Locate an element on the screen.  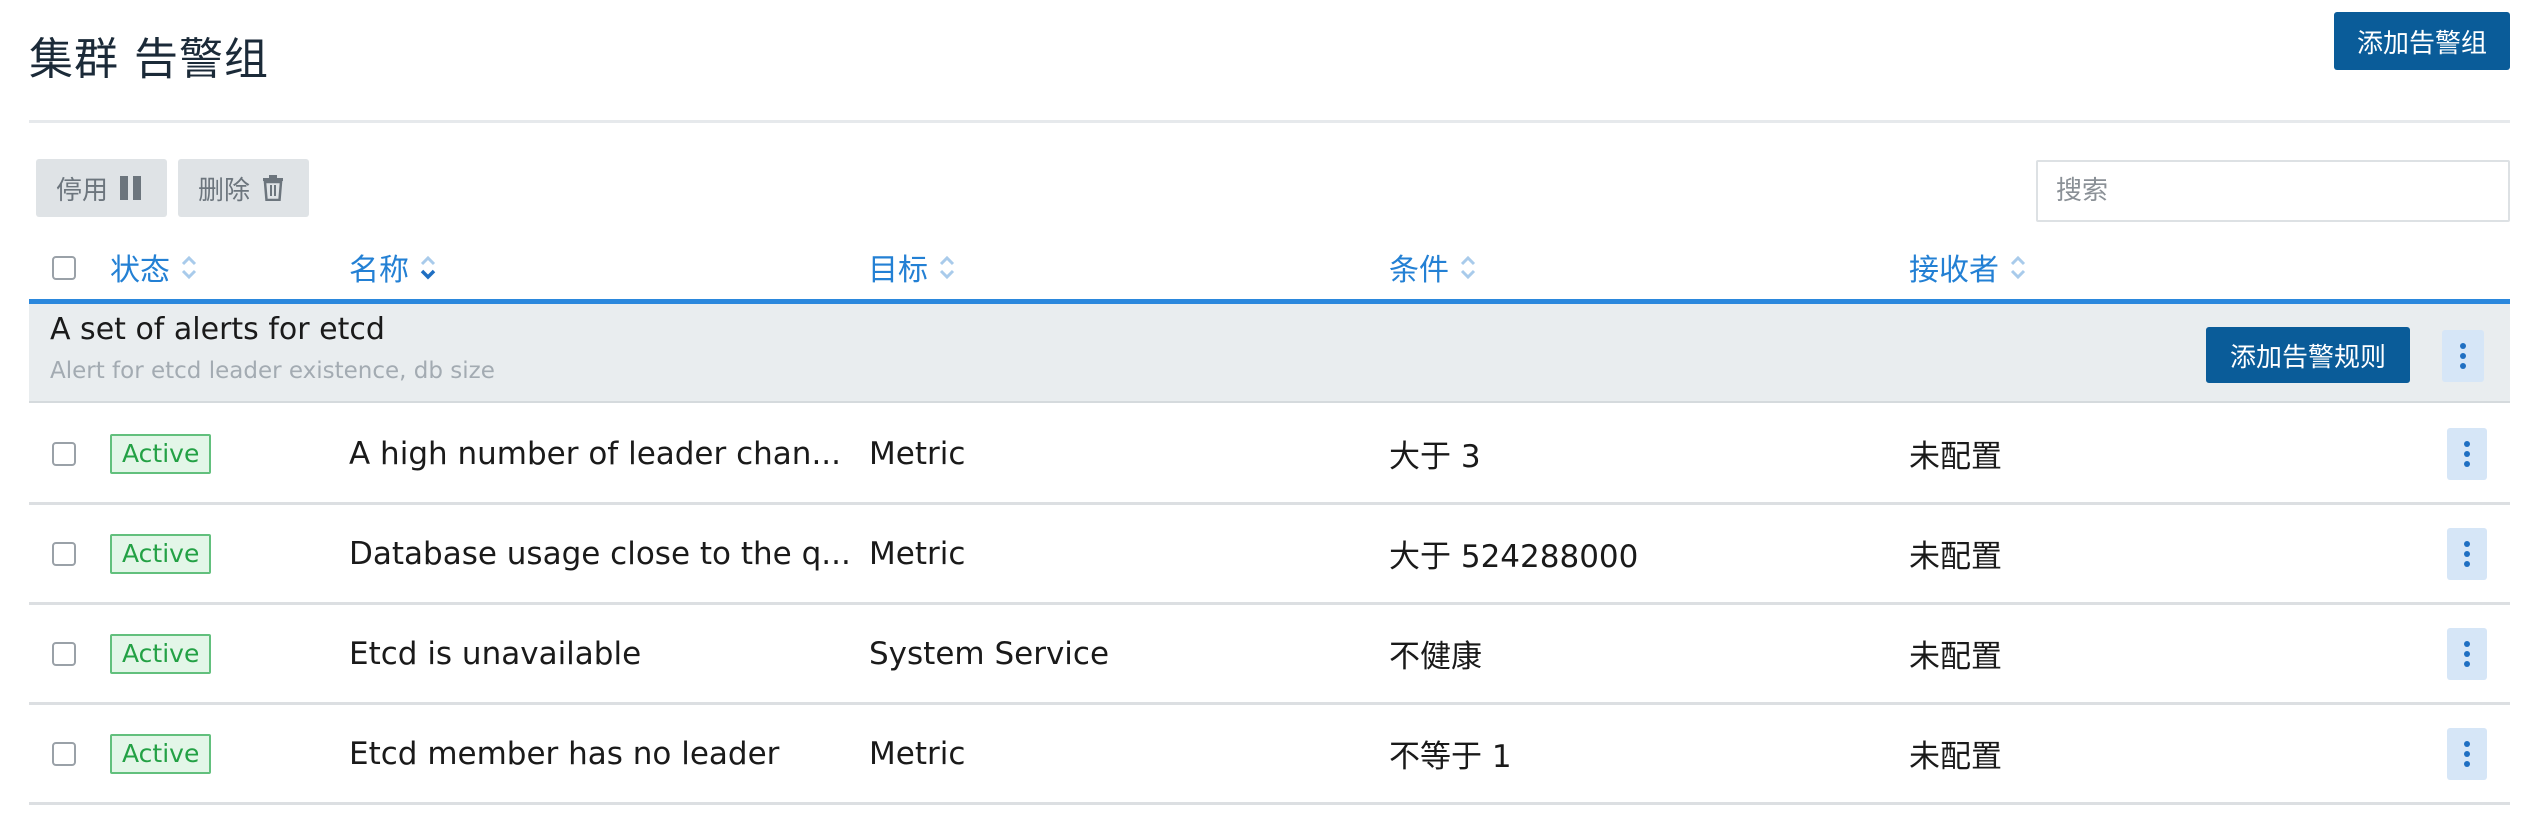
group-actions-menu-button is located at coordinates (2463, 356).